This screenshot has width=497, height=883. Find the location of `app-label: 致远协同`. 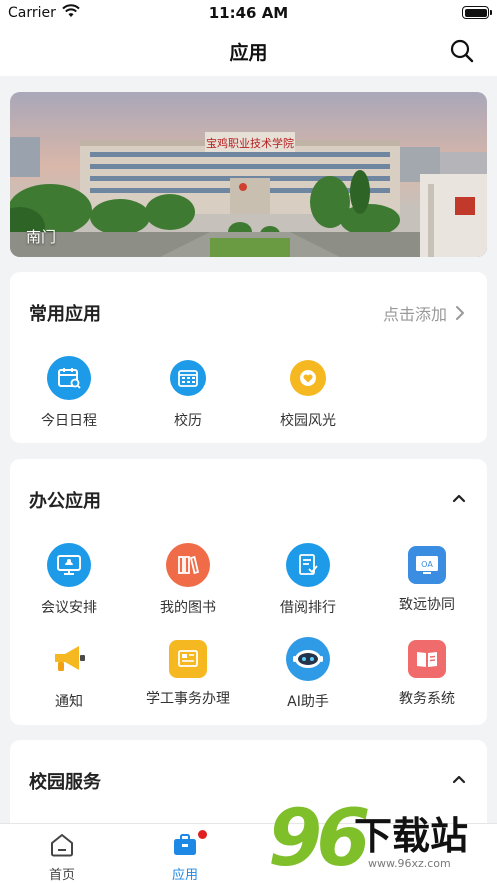

app-label: 致远协同 is located at coordinates (427, 605).